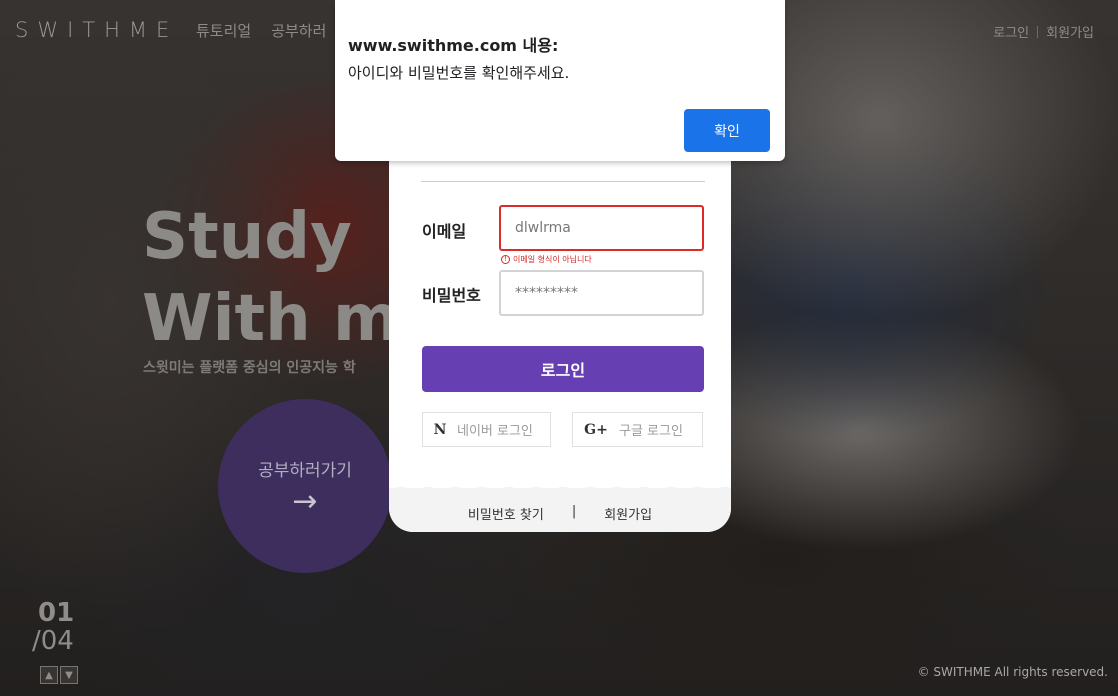 This screenshot has height=696, width=1118. Describe the element at coordinates (247, 237) in the screenshot. I see `hero-title-line1: Study` at that location.